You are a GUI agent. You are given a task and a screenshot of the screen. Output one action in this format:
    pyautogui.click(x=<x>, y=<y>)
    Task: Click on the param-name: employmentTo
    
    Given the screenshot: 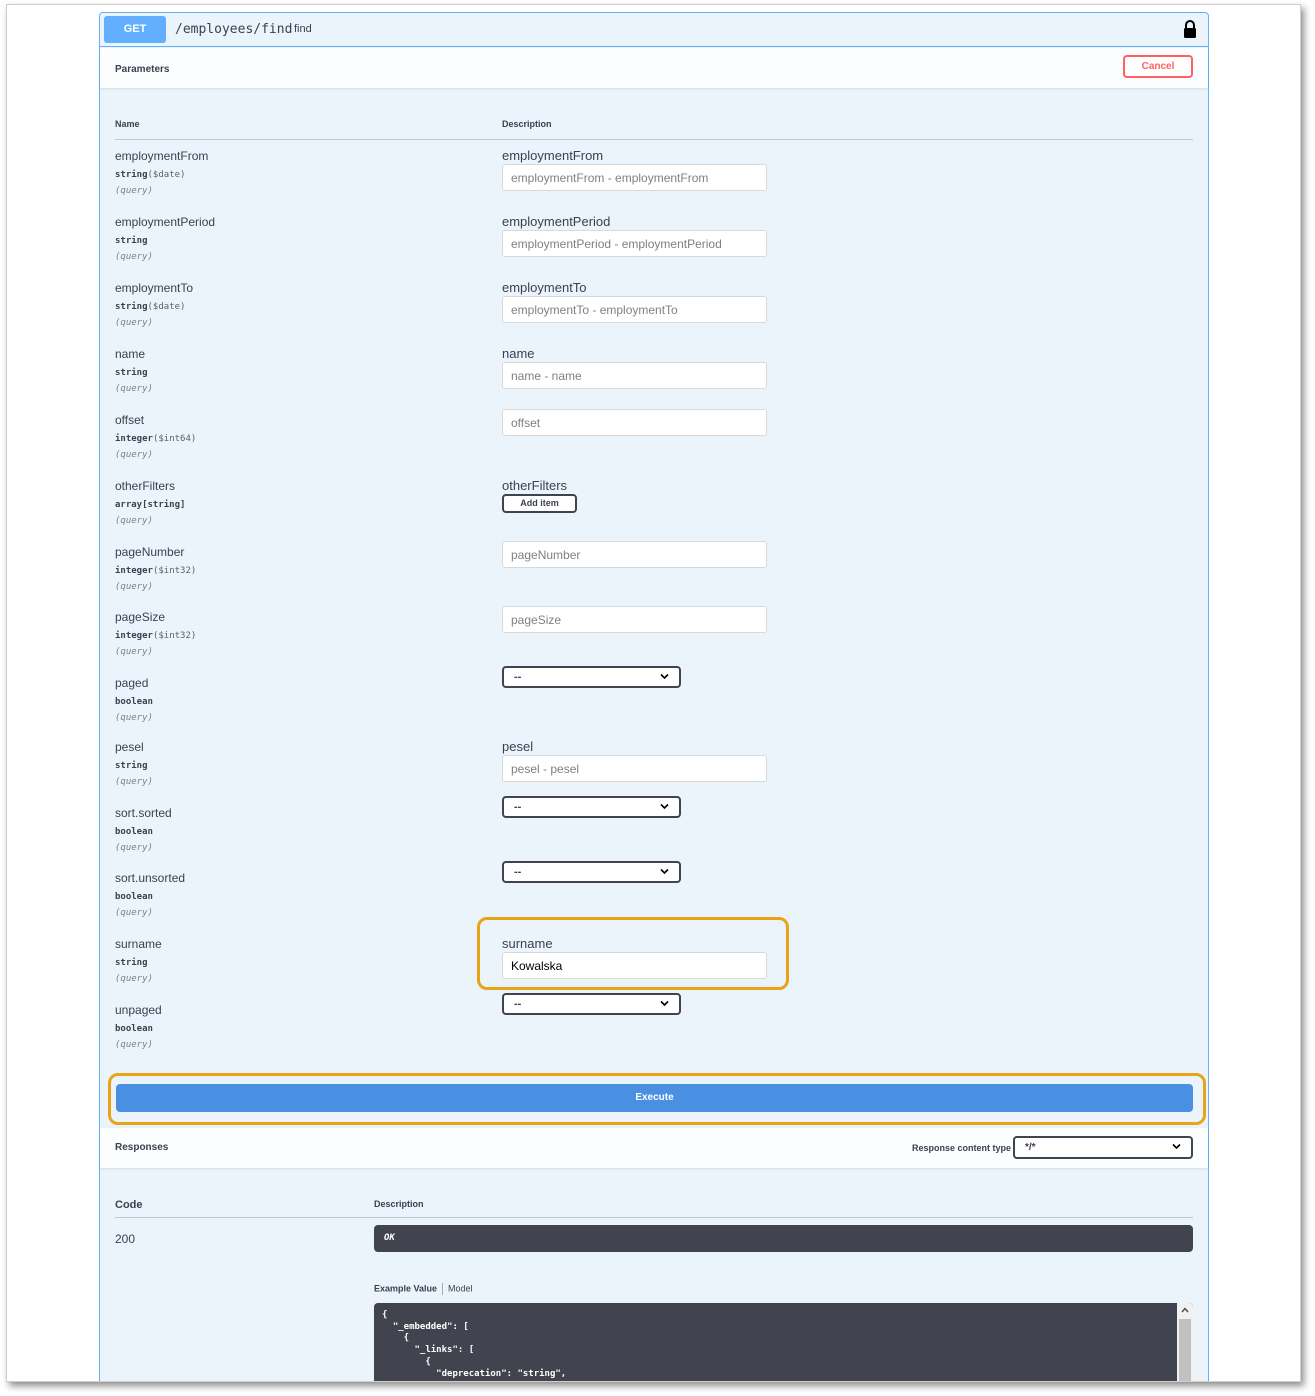 What is the action you would take?
    pyautogui.click(x=154, y=288)
    